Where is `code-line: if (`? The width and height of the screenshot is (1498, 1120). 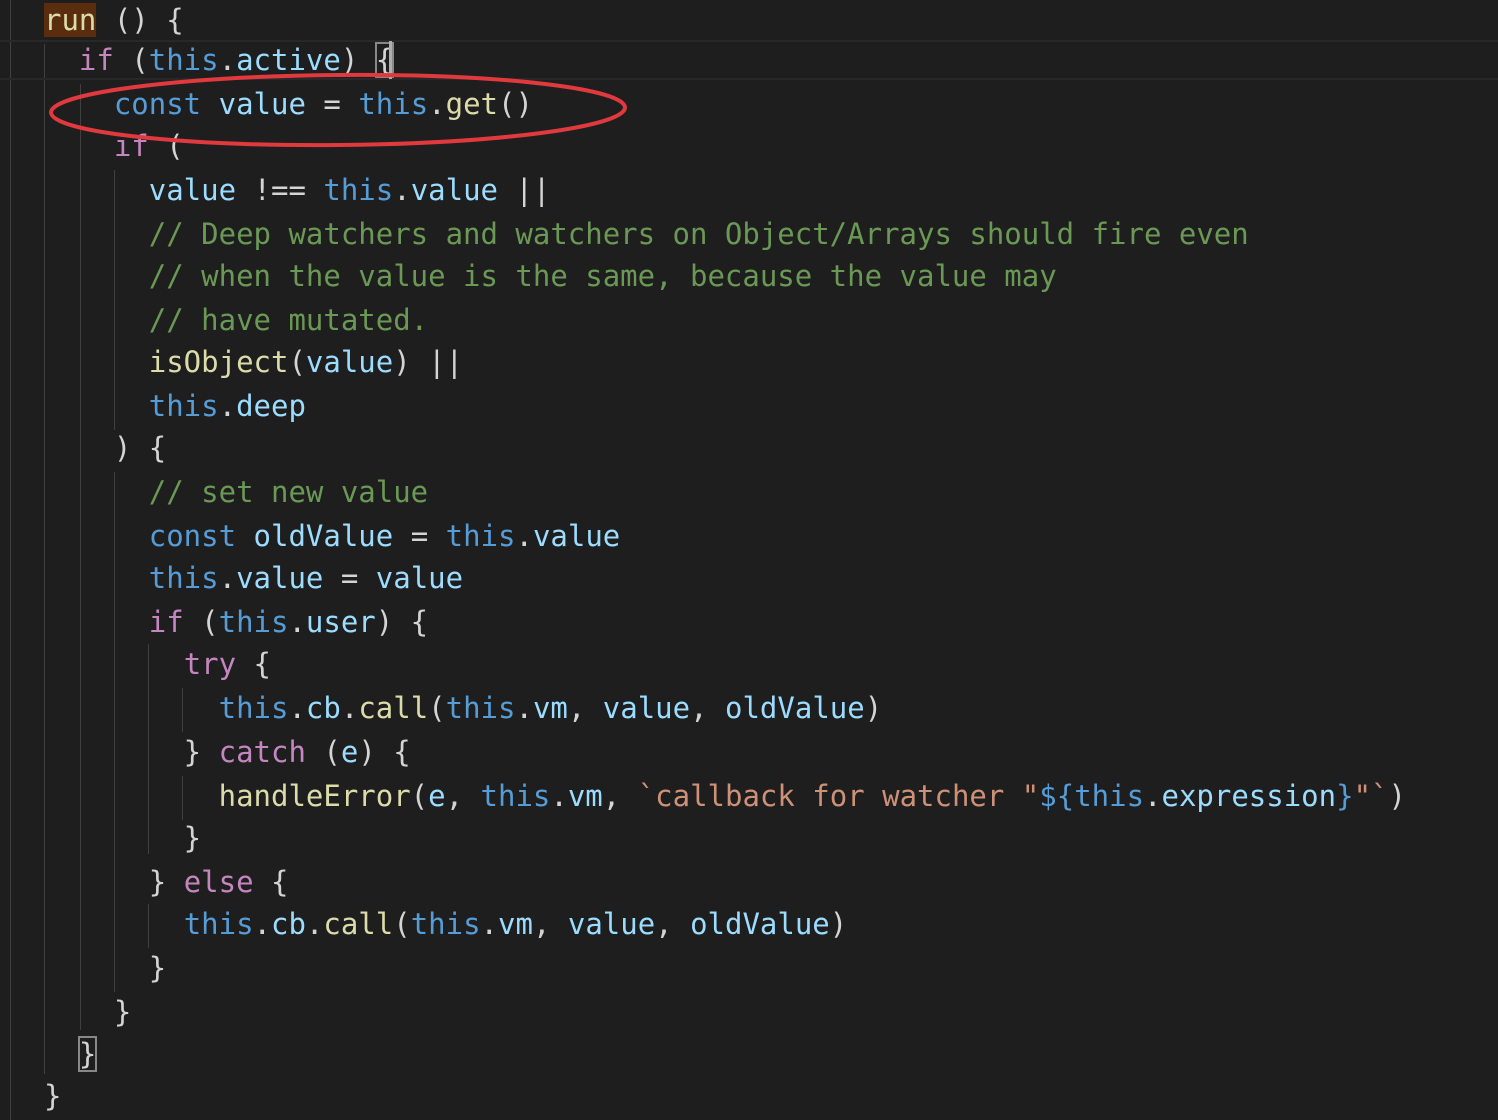 code-line: if ( is located at coordinates (114, 146).